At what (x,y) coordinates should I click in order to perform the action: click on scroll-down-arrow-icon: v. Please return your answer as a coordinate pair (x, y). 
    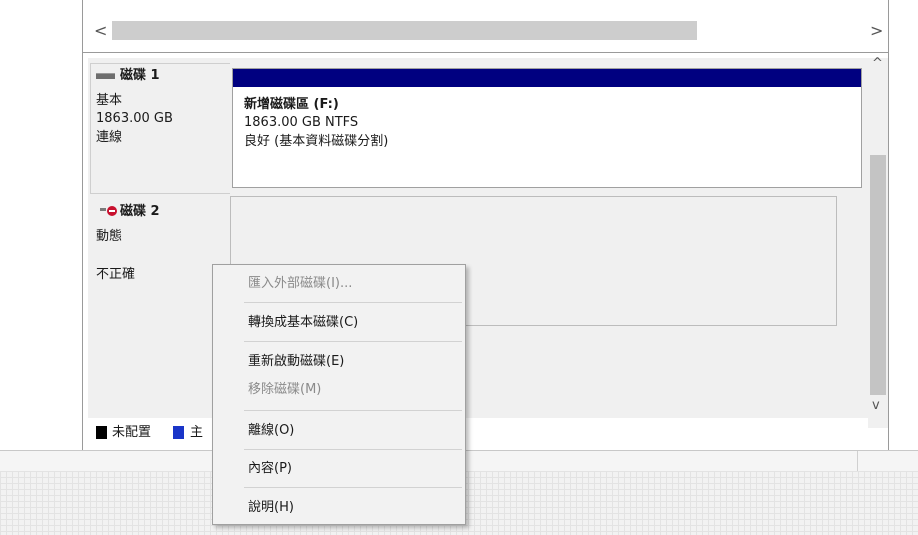
    Looking at the image, I should click on (876, 406).